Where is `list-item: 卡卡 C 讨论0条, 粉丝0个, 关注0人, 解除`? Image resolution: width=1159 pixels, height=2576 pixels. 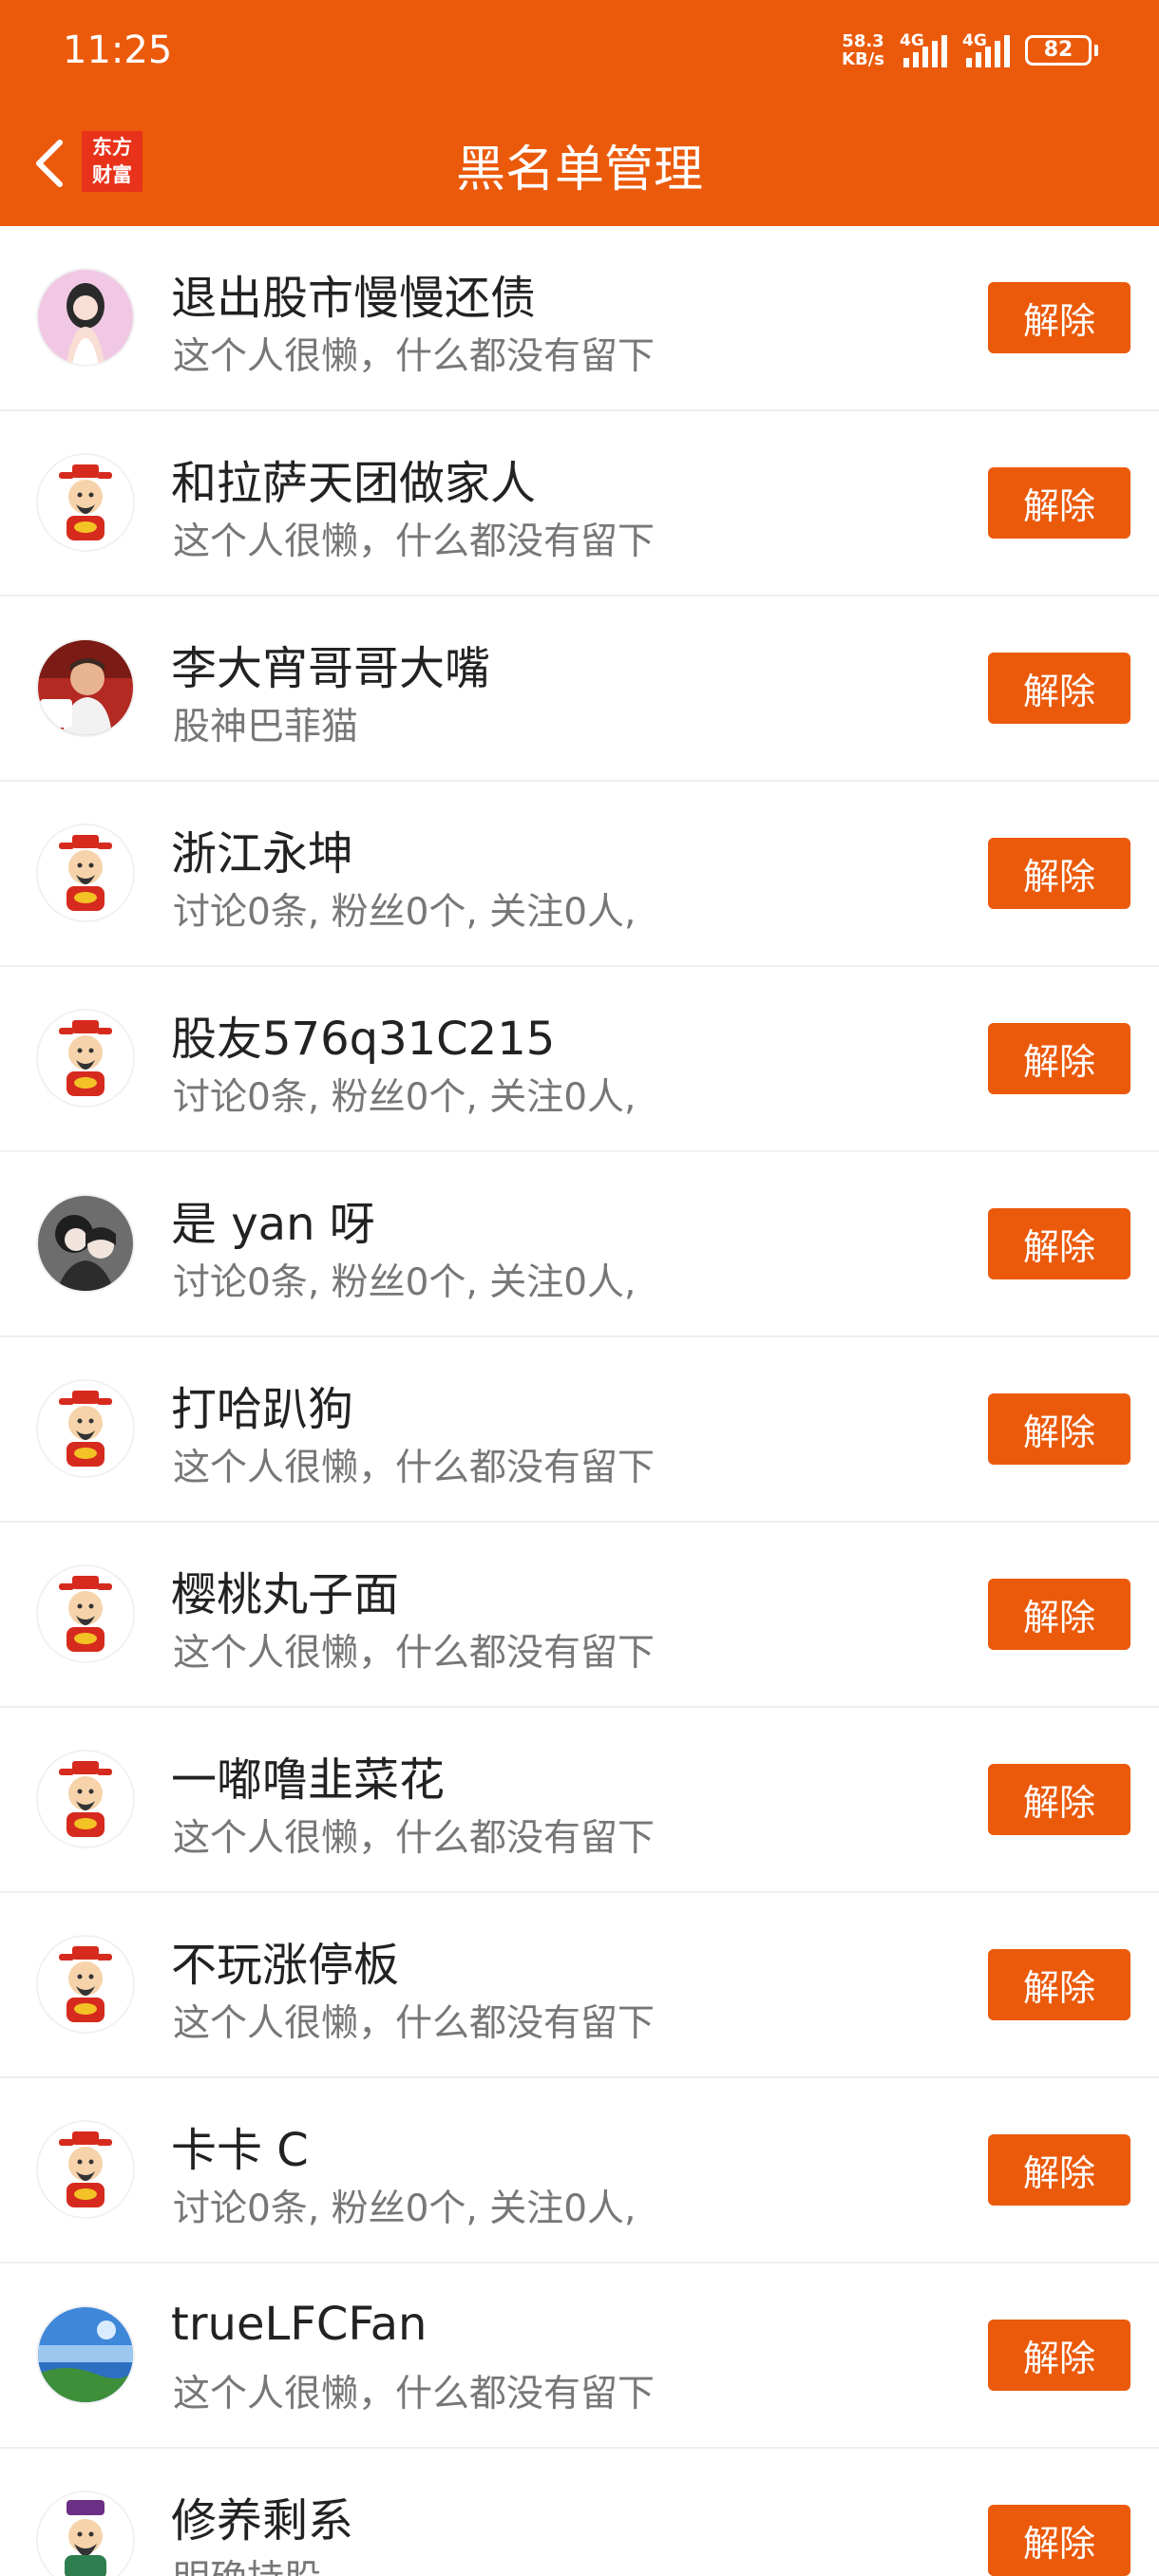
list-item: 卡卡 C 讨论0条, 粉丝0个, 关注0人, 解除 is located at coordinates (579, 2170).